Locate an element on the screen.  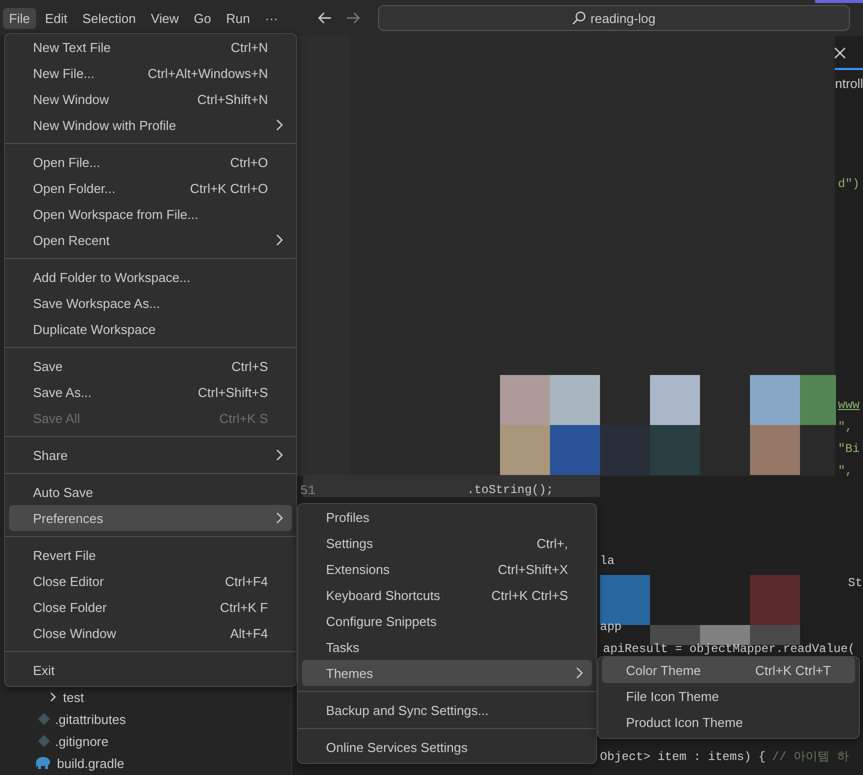
menu-bar-item: Run is located at coordinates (238, 18).